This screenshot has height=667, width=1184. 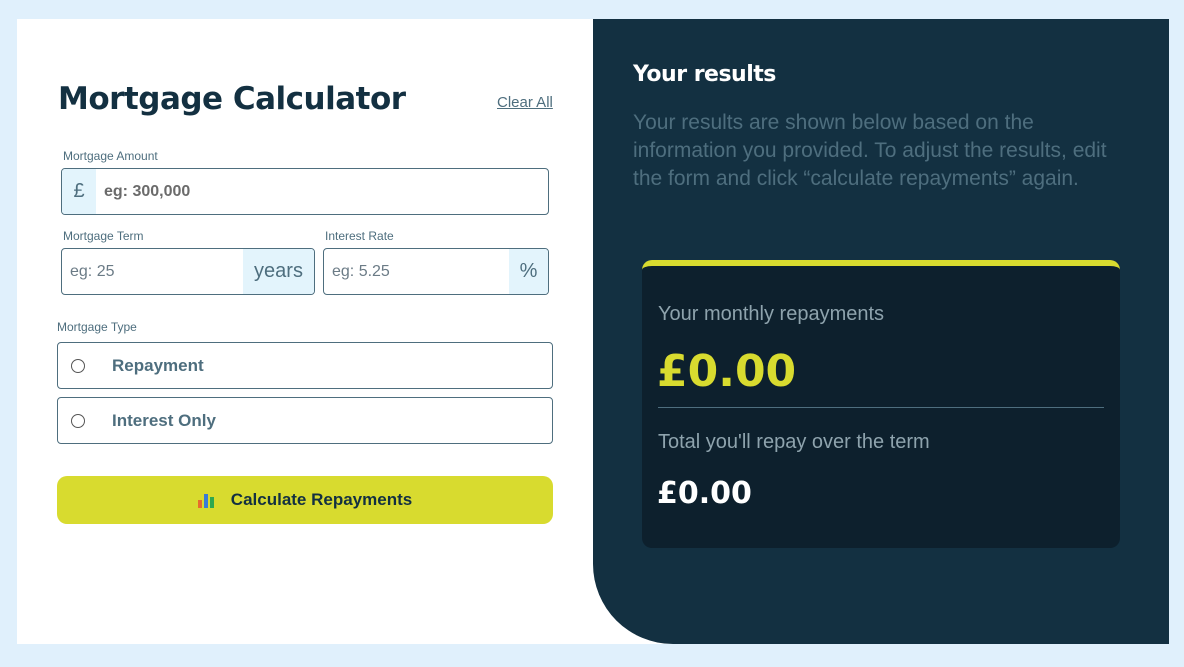 I want to click on bar-chart-icon, so click(x=205, y=500).